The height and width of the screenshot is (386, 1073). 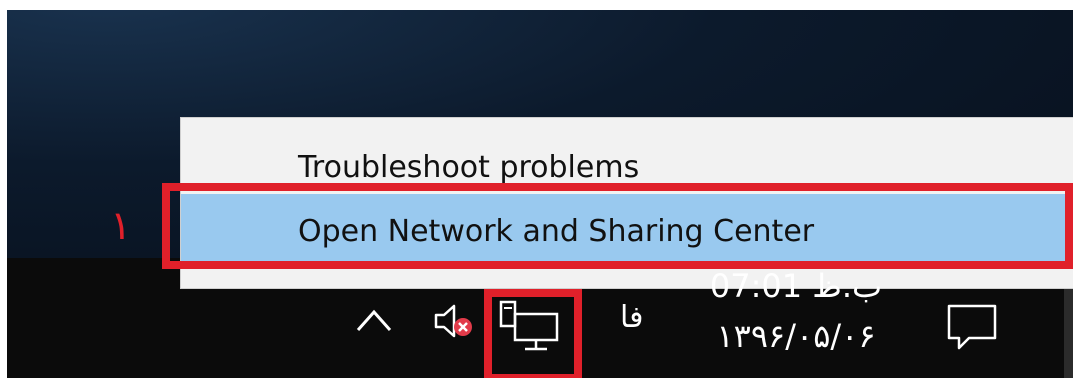 I want to click on clock-date: ۱۳۹۶/۰۵/۰۶, so click(x=796, y=336).